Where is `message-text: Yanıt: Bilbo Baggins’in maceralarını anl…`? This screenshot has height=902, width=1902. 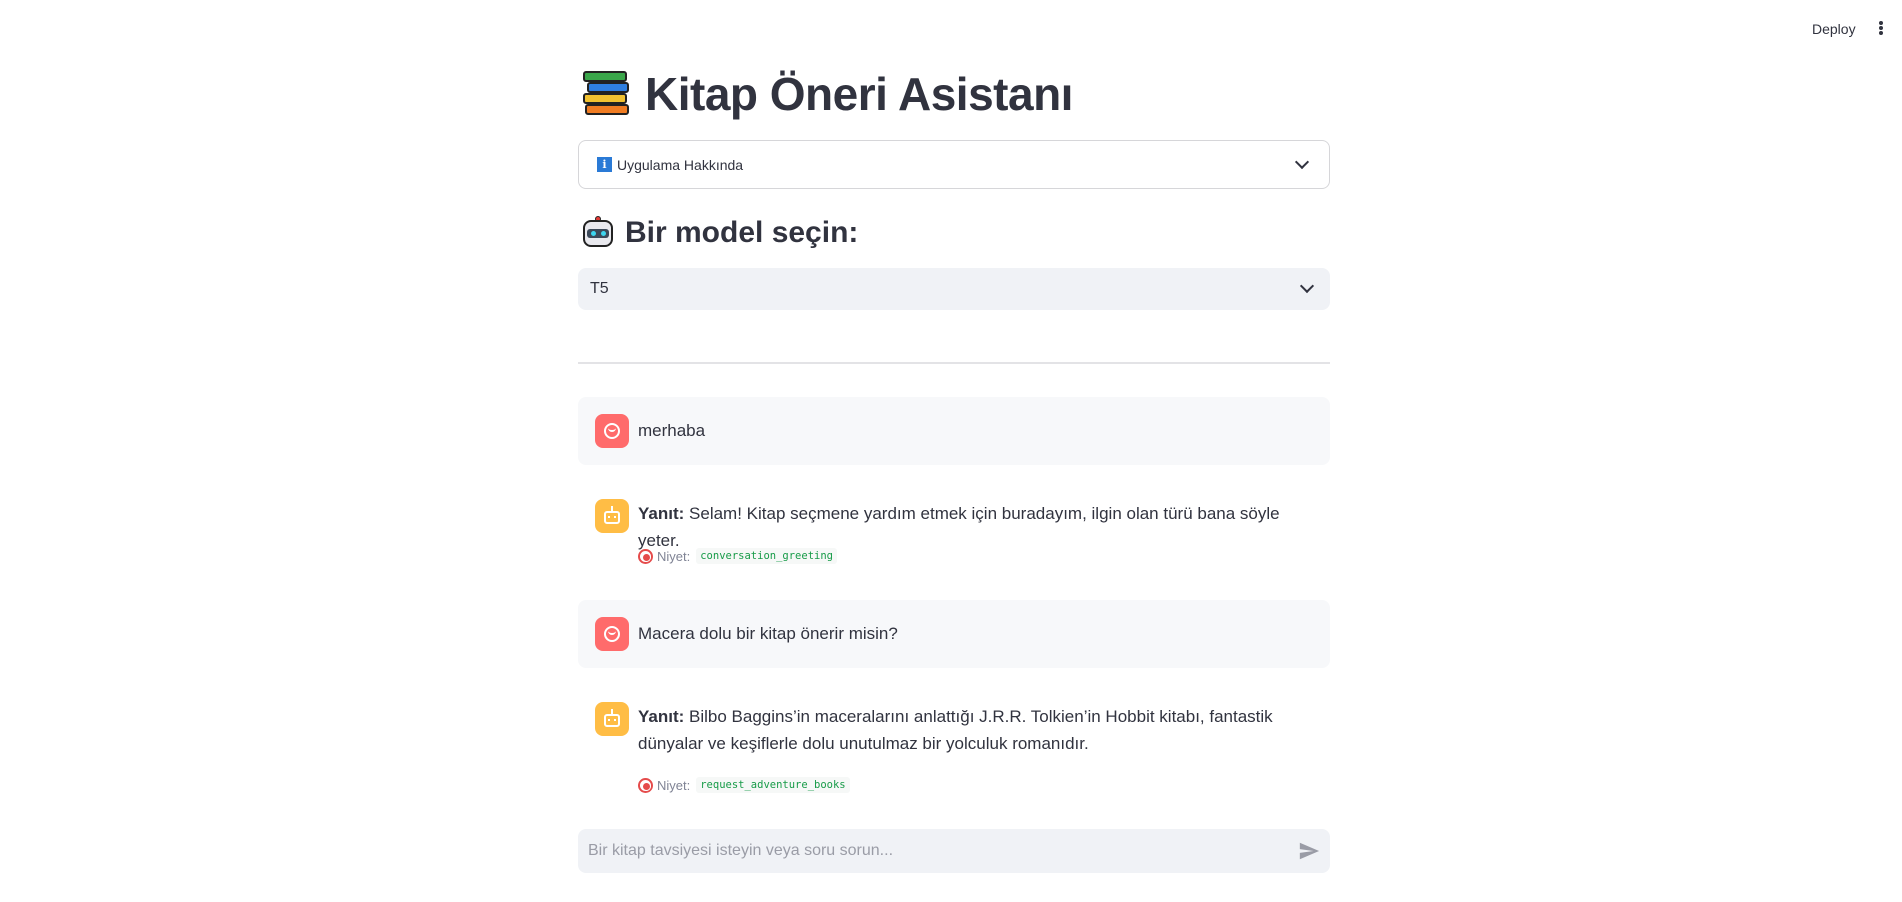
message-text: Yanıt: Bilbo Baggins’in maceralarını anl… is located at coordinates (983, 730).